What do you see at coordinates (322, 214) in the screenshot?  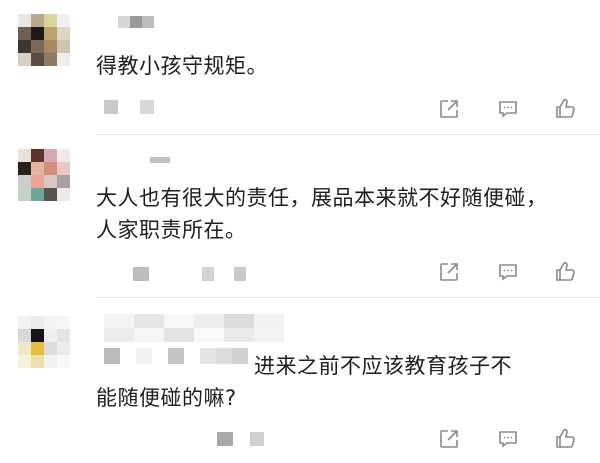 I see `comment-text: 大人也有很大的责任，展品本来就不好随便碰，人家职责所在。` at bounding box center [322, 214].